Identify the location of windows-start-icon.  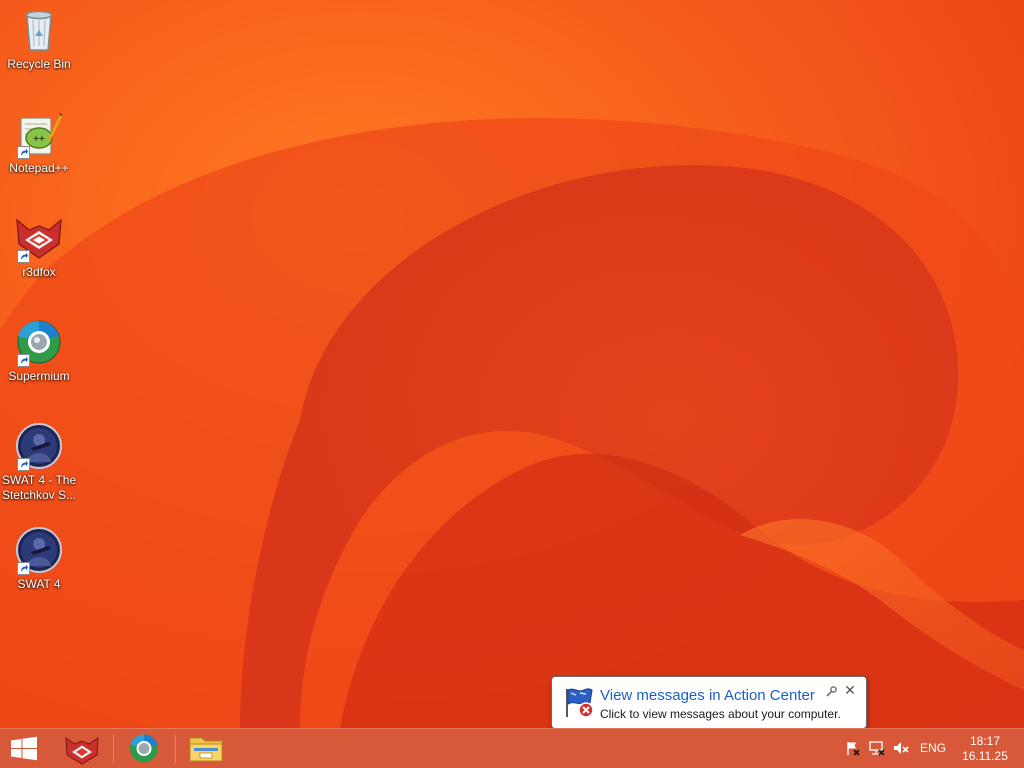
(24, 748).